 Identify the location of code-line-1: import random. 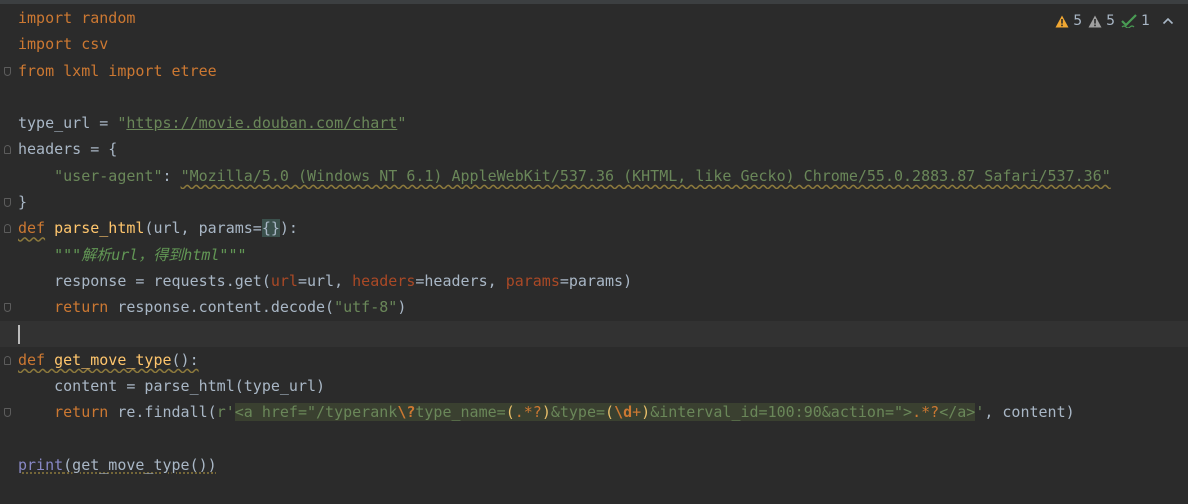
(594, 18).